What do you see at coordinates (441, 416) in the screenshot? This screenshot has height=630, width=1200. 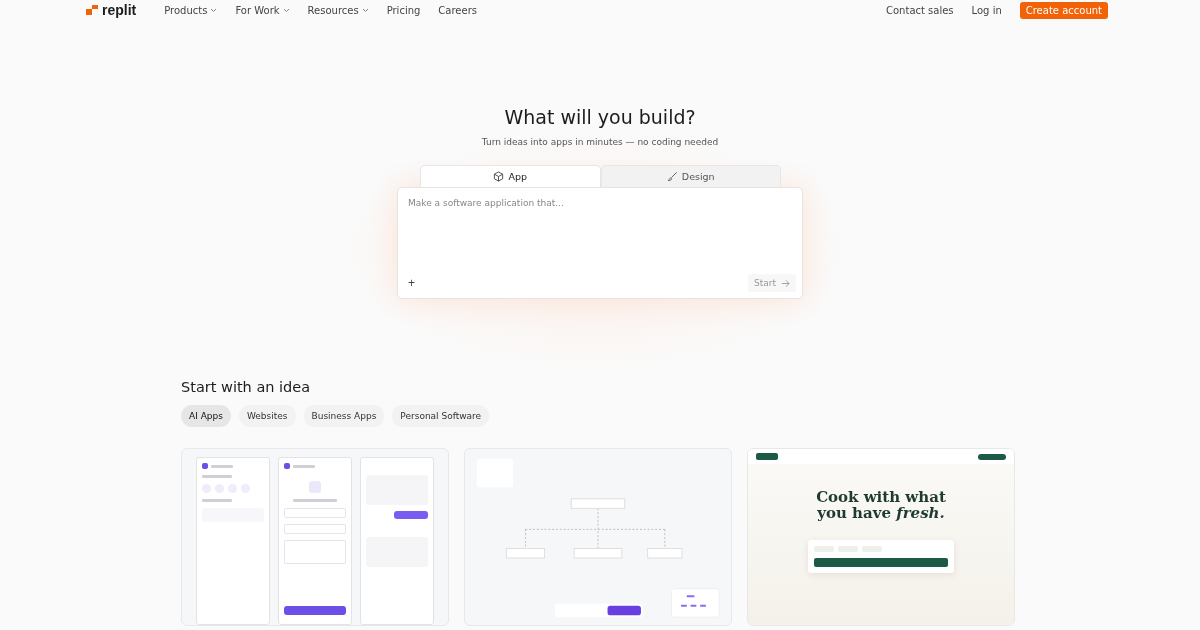 I see `category-chip: Personal Software` at bounding box center [441, 416].